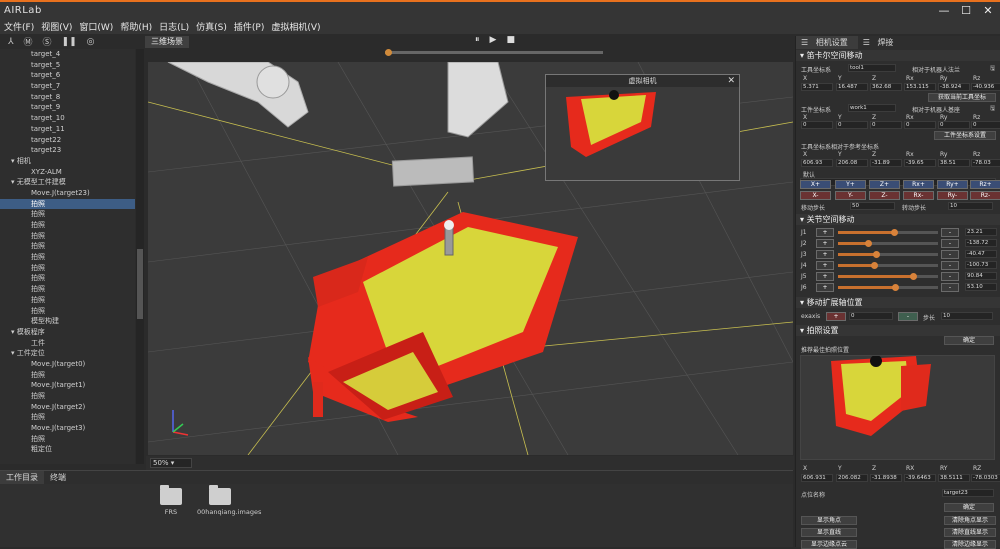 The width and height of the screenshot is (1000, 549). What do you see at coordinates (850, 184) in the screenshot?
I see `jog-plus-button: Y+` at bounding box center [850, 184].